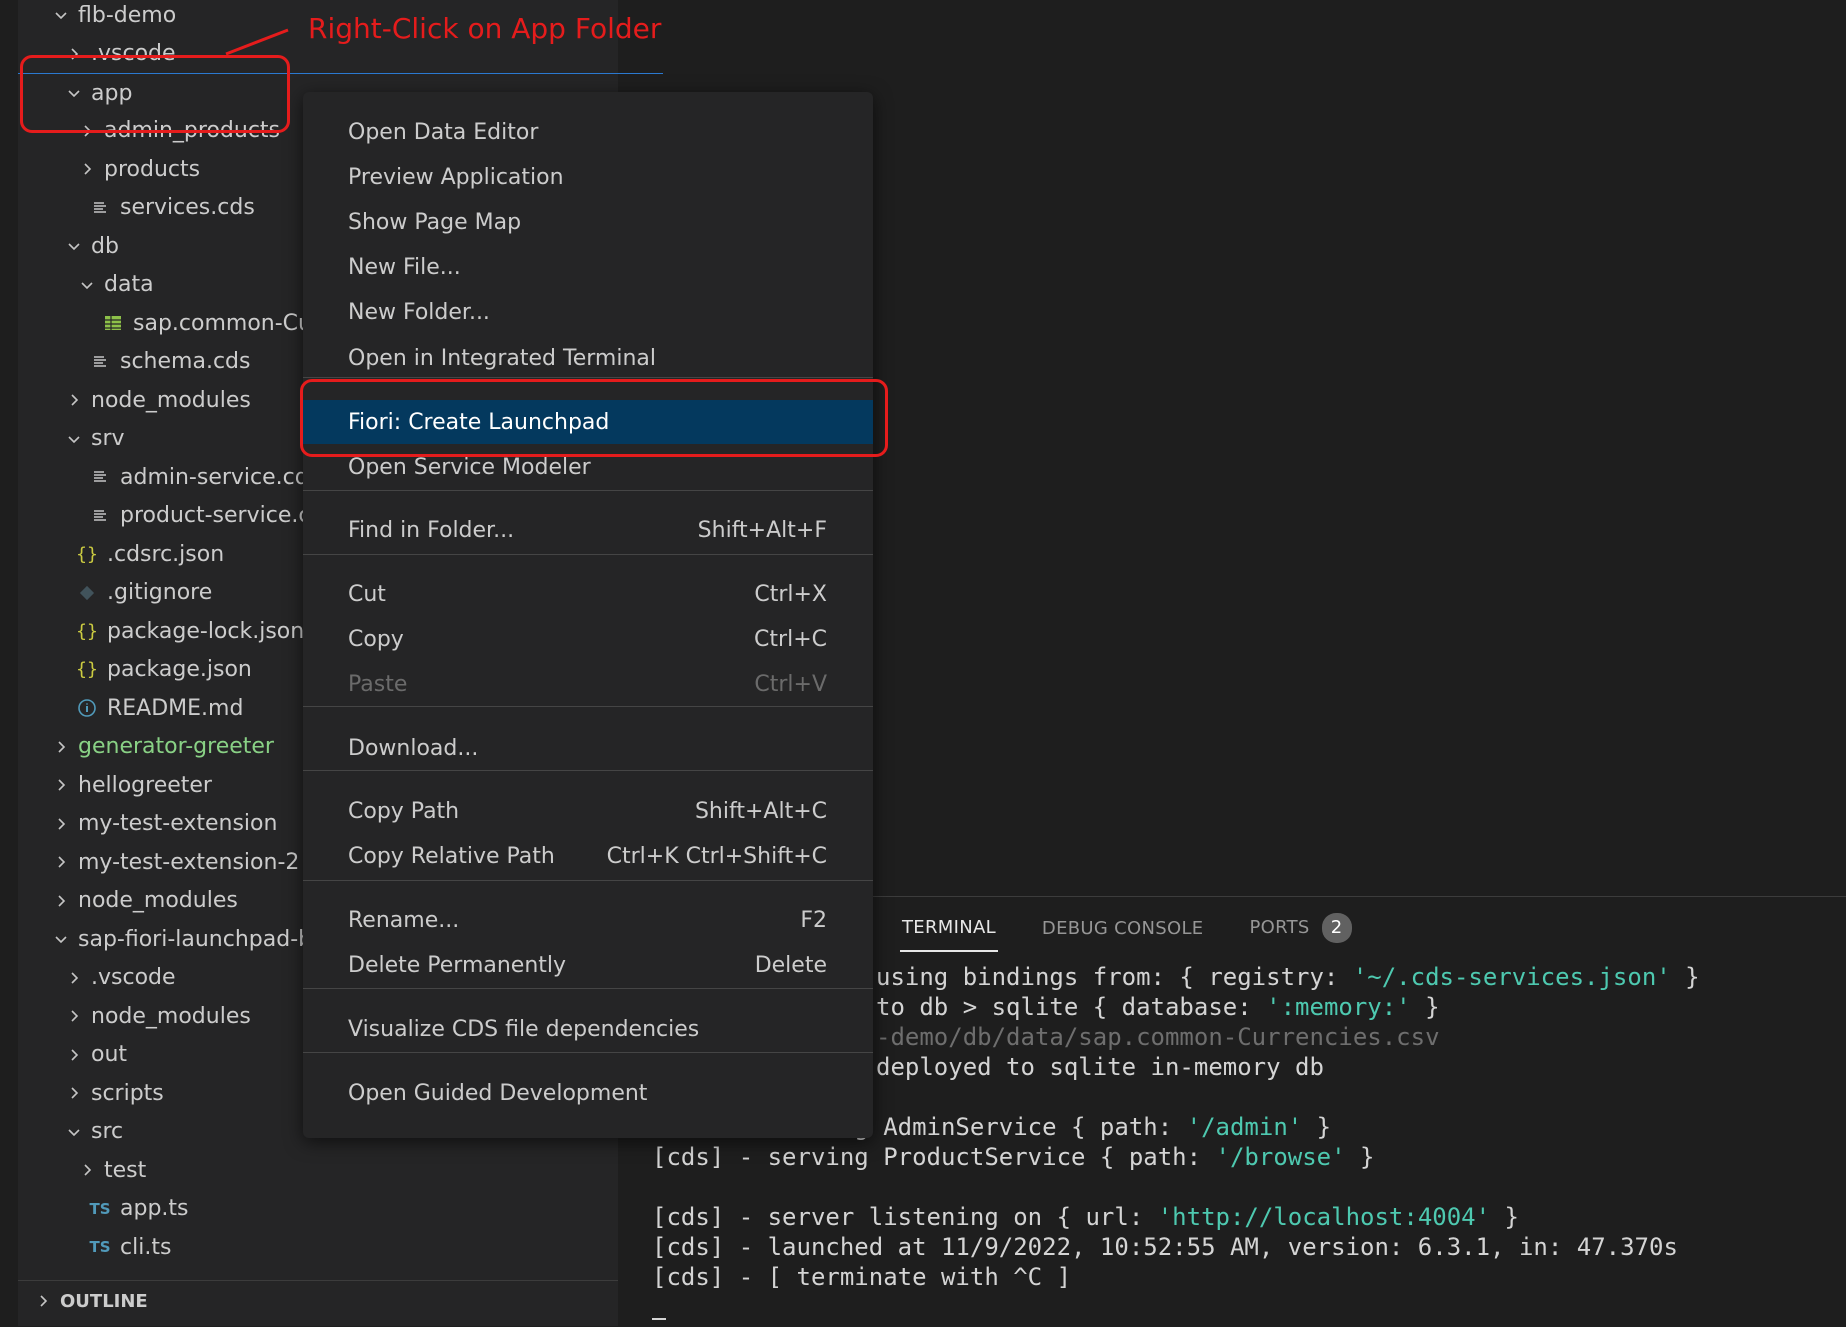 This screenshot has height=1327, width=1846. What do you see at coordinates (594, 418) in the screenshot?
I see `annotation-box-create-launchpad` at bounding box center [594, 418].